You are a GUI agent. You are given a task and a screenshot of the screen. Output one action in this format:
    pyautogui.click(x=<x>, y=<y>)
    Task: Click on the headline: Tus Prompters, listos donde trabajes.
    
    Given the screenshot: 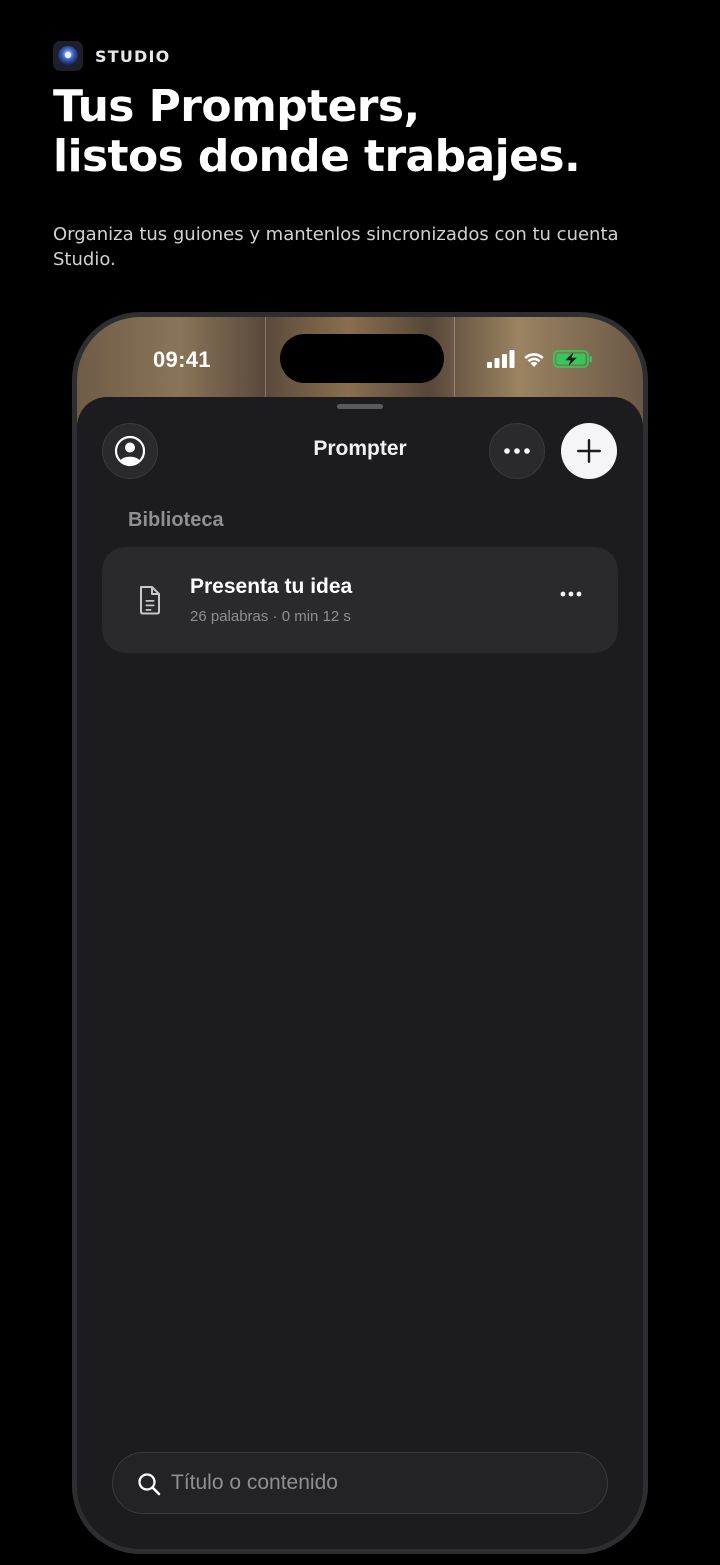 What is the action you would take?
    pyautogui.click(x=317, y=131)
    